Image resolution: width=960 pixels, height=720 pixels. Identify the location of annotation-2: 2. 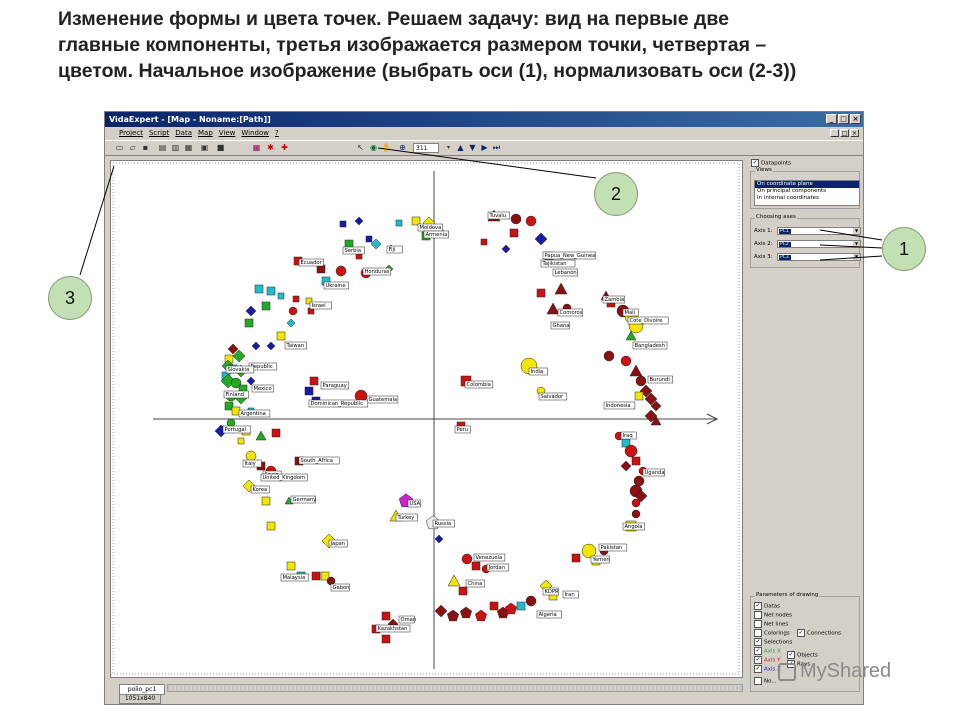
(616, 194).